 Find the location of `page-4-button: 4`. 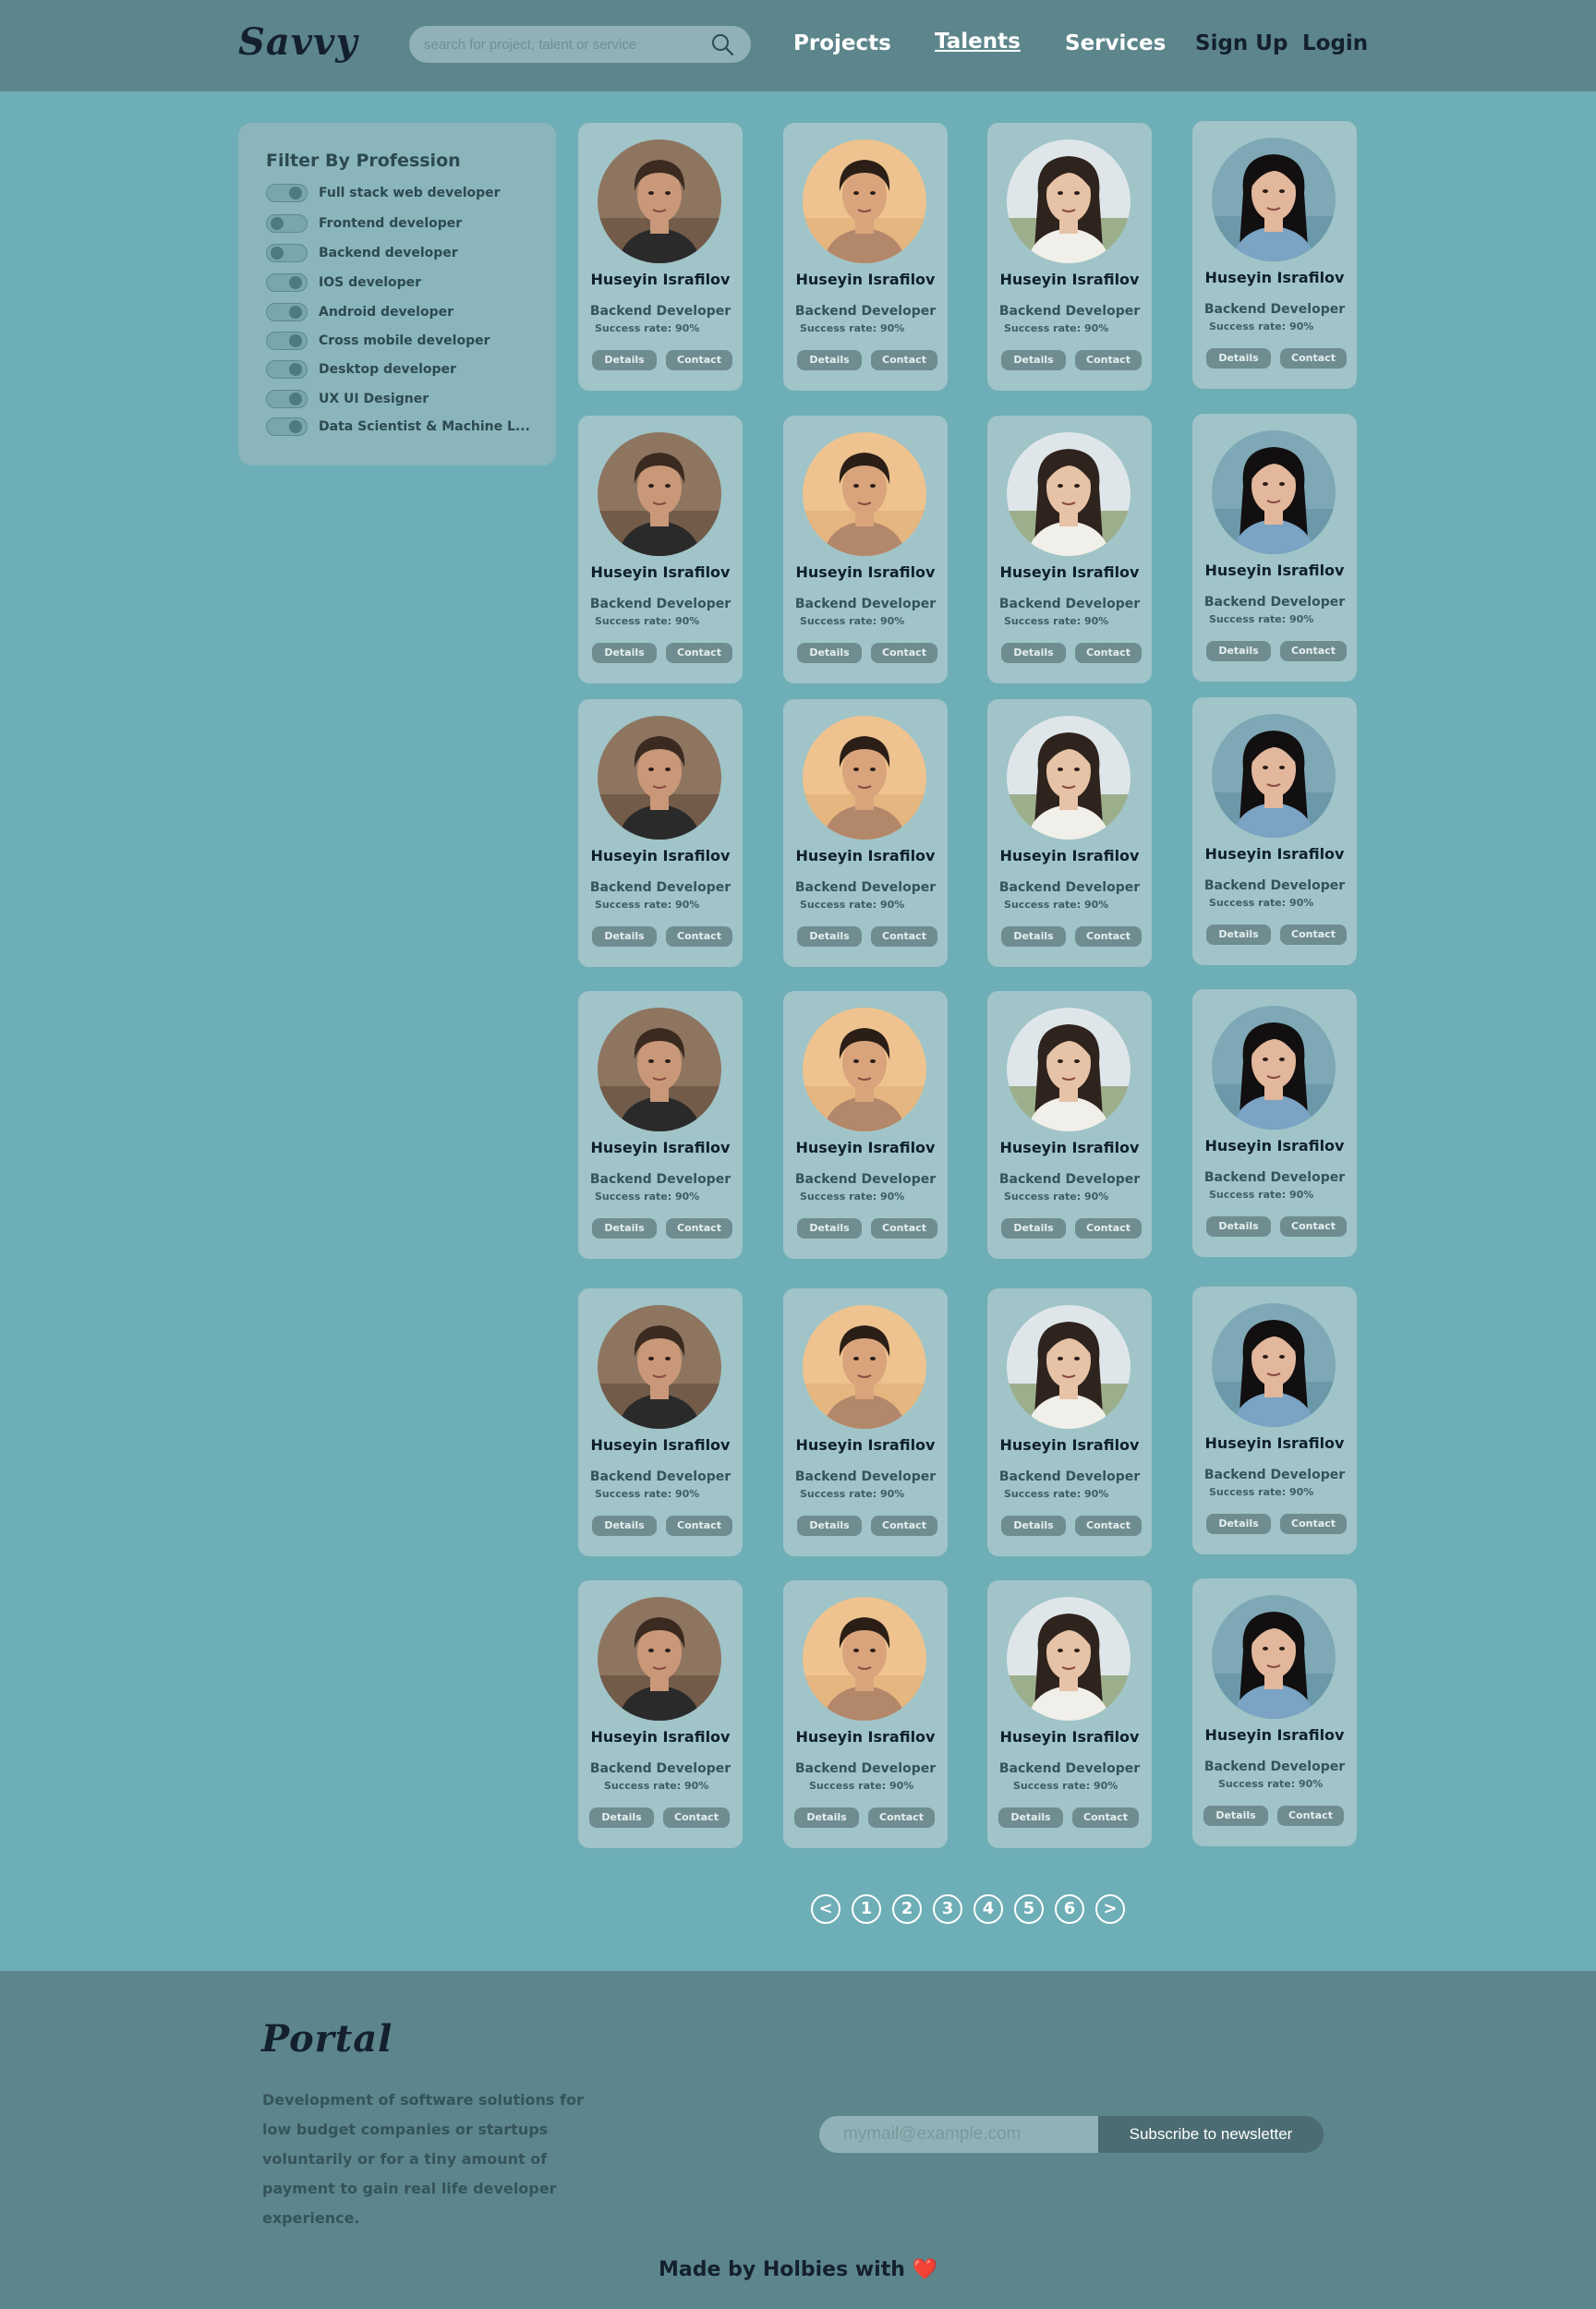

page-4-button: 4 is located at coordinates (988, 1909).